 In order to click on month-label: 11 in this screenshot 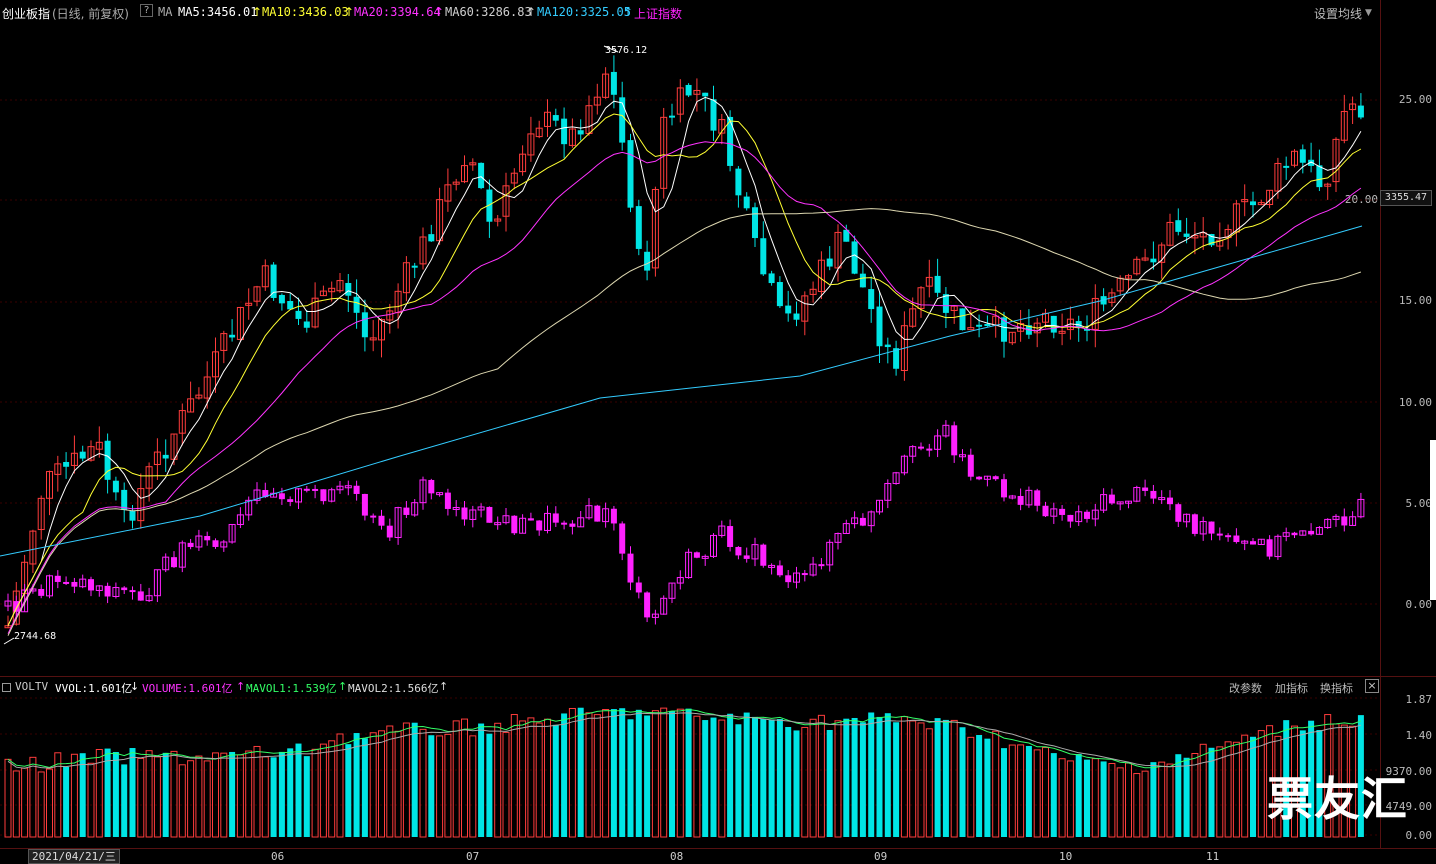, I will do `click(1213, 856)`.